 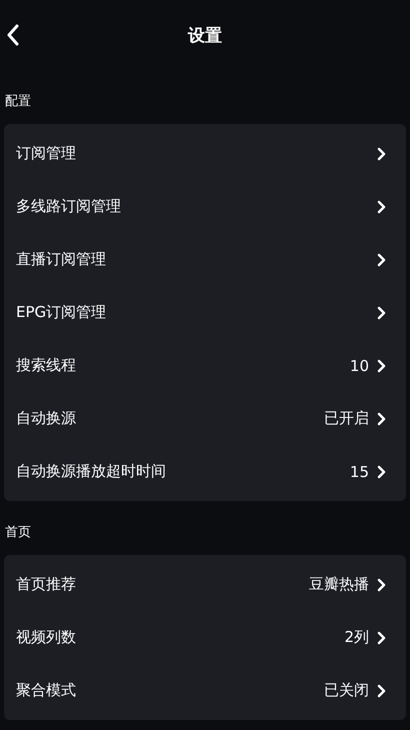 What do you see at coordinates (205, 418) in the screenshot?
I see `settings-row: 自动换源 已开启` at bounding box center [205, 418].